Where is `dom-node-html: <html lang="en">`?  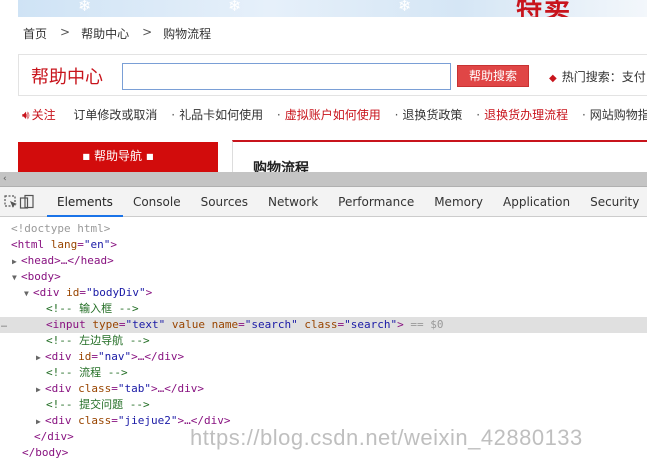
dom-node-html: <html lang="en"> is located at coordinates (323, 245).